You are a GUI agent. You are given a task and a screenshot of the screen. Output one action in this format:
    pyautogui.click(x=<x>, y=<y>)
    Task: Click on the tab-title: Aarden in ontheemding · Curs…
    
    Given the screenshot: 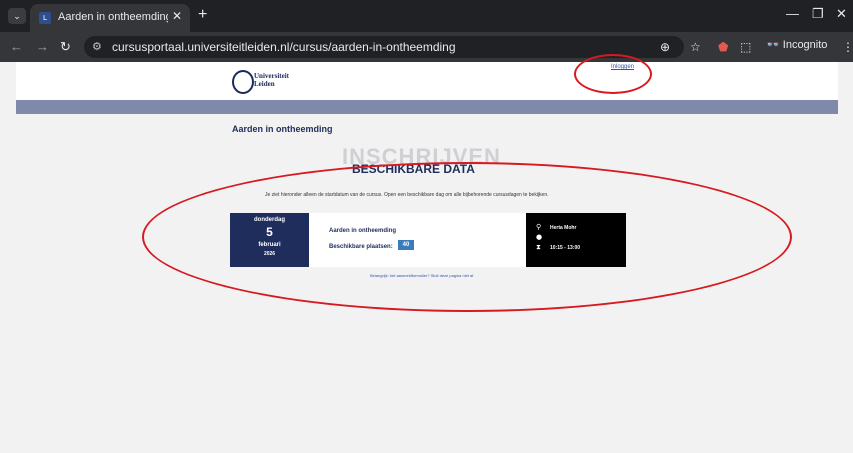 What is the action you would take?
    pyautogui.click(x=113, y=17)
    